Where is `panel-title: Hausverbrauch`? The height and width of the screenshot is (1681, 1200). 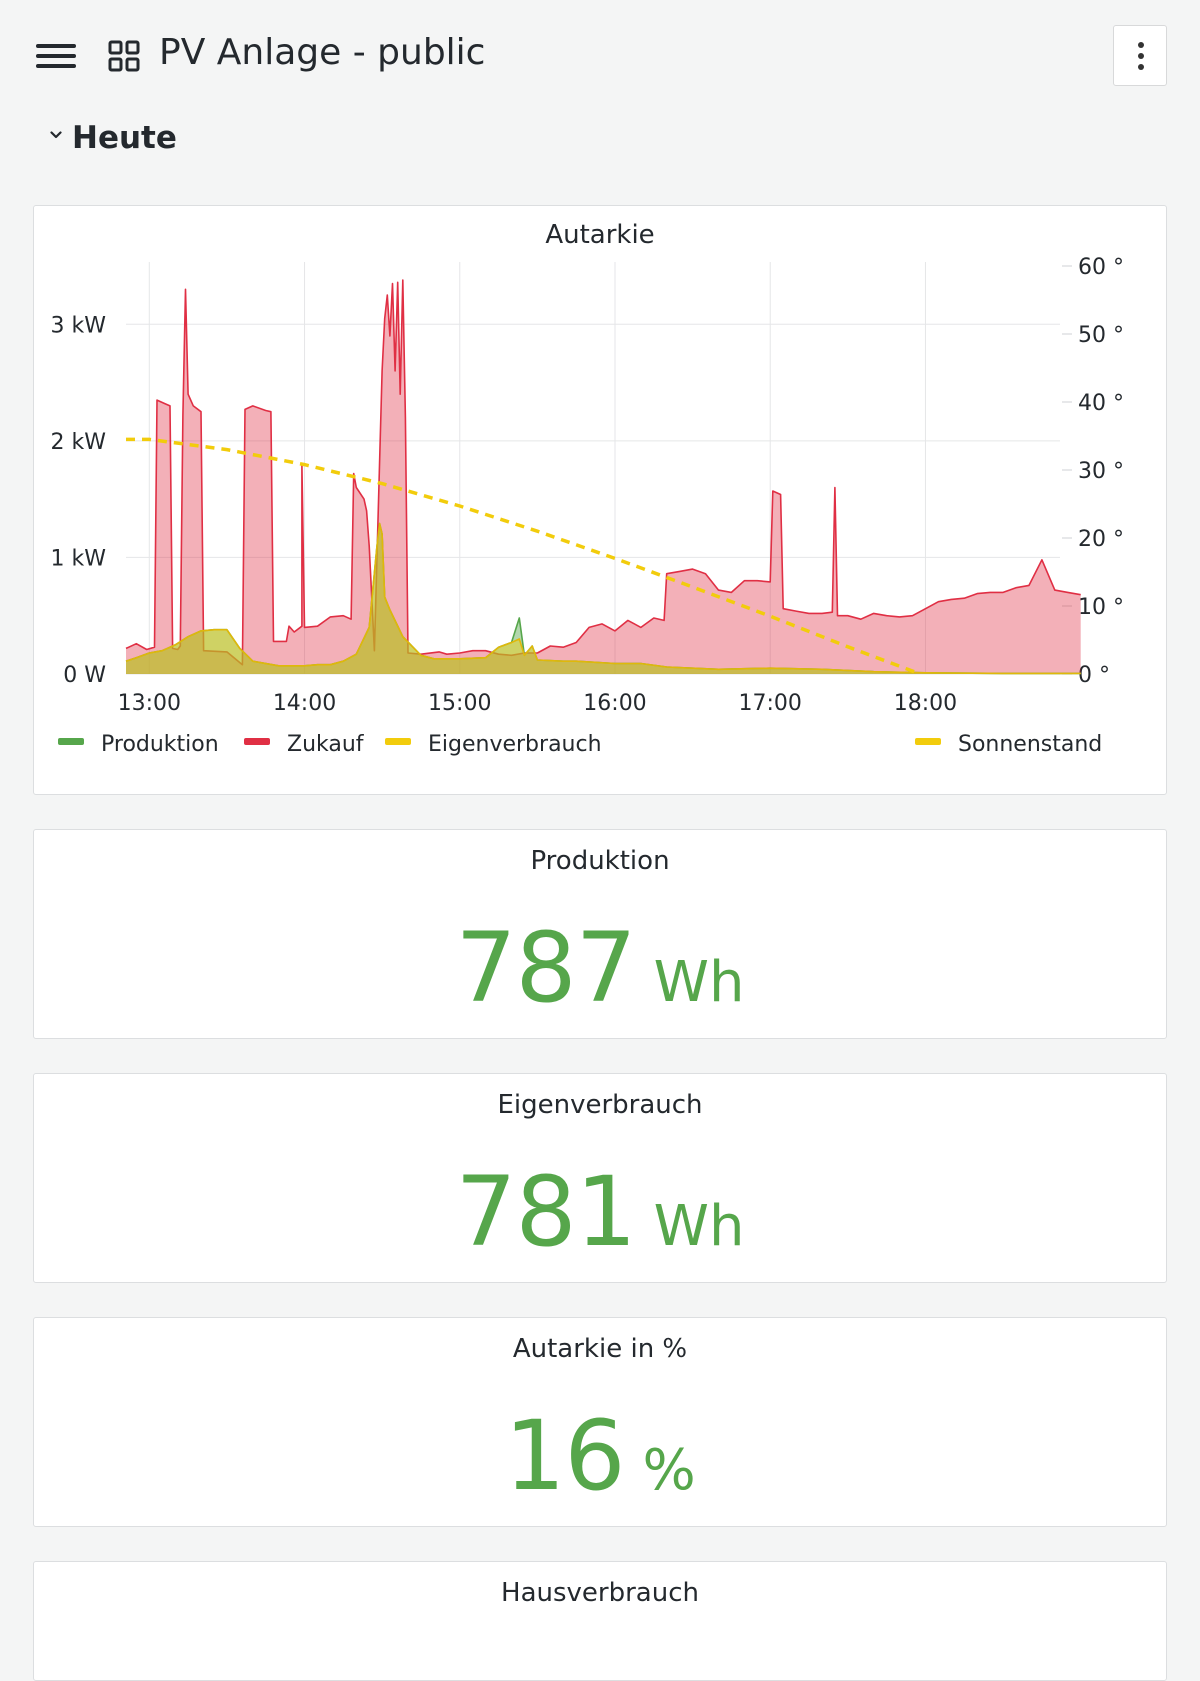 panel-title: Hausverbrauch is located at coordinates (600, 1593).